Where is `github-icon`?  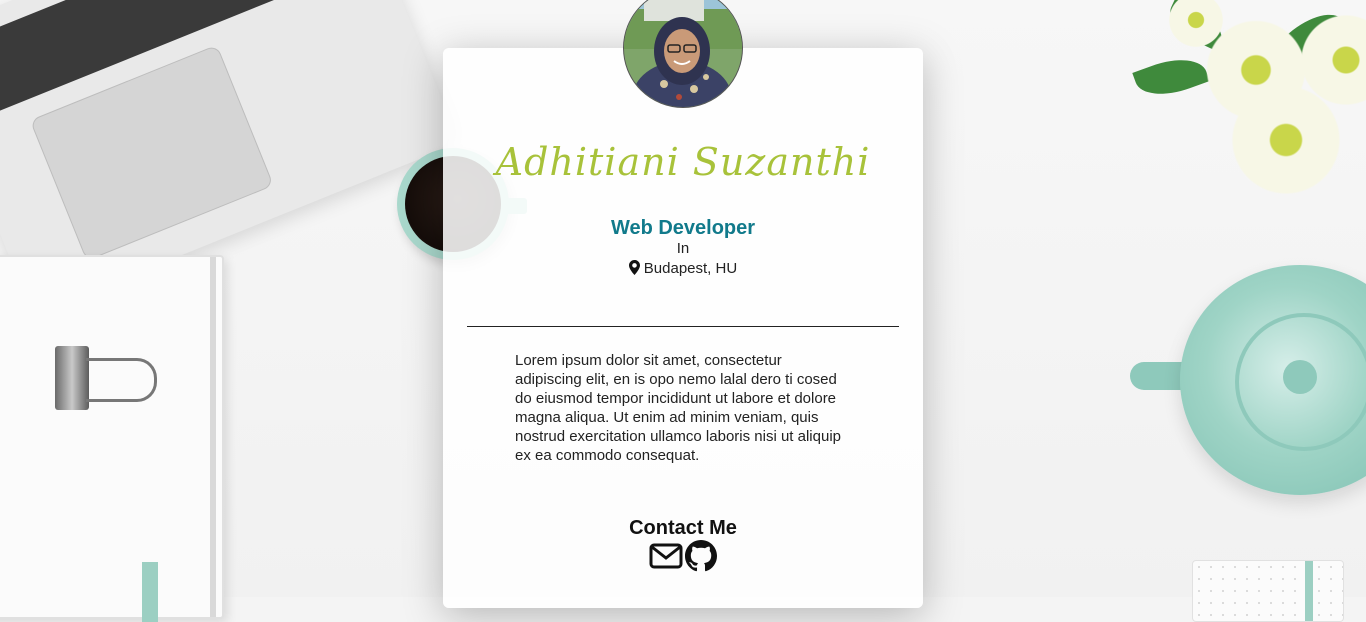
github-icon is located at coordinates (701, 558).